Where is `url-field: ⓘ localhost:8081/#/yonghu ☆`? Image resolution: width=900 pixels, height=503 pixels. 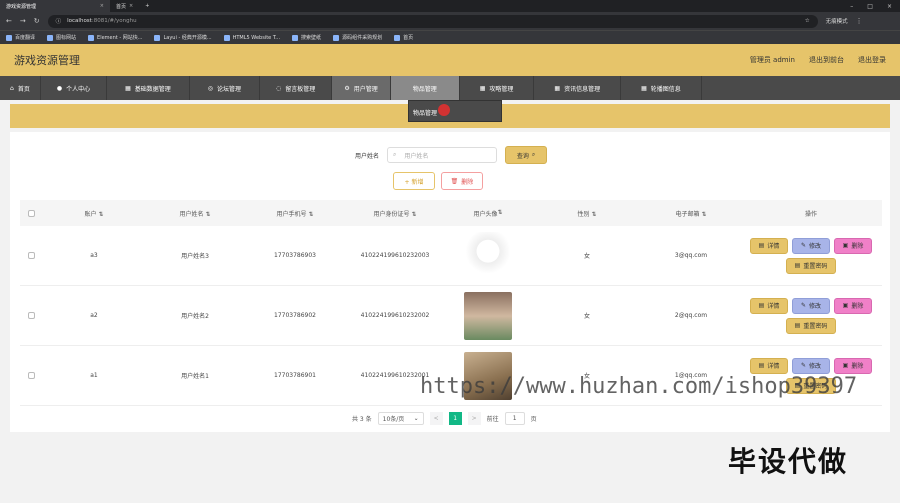 url-field: ⓘ localhost:8081/#/yonghu ☆ is located at coordinates (432, 21).